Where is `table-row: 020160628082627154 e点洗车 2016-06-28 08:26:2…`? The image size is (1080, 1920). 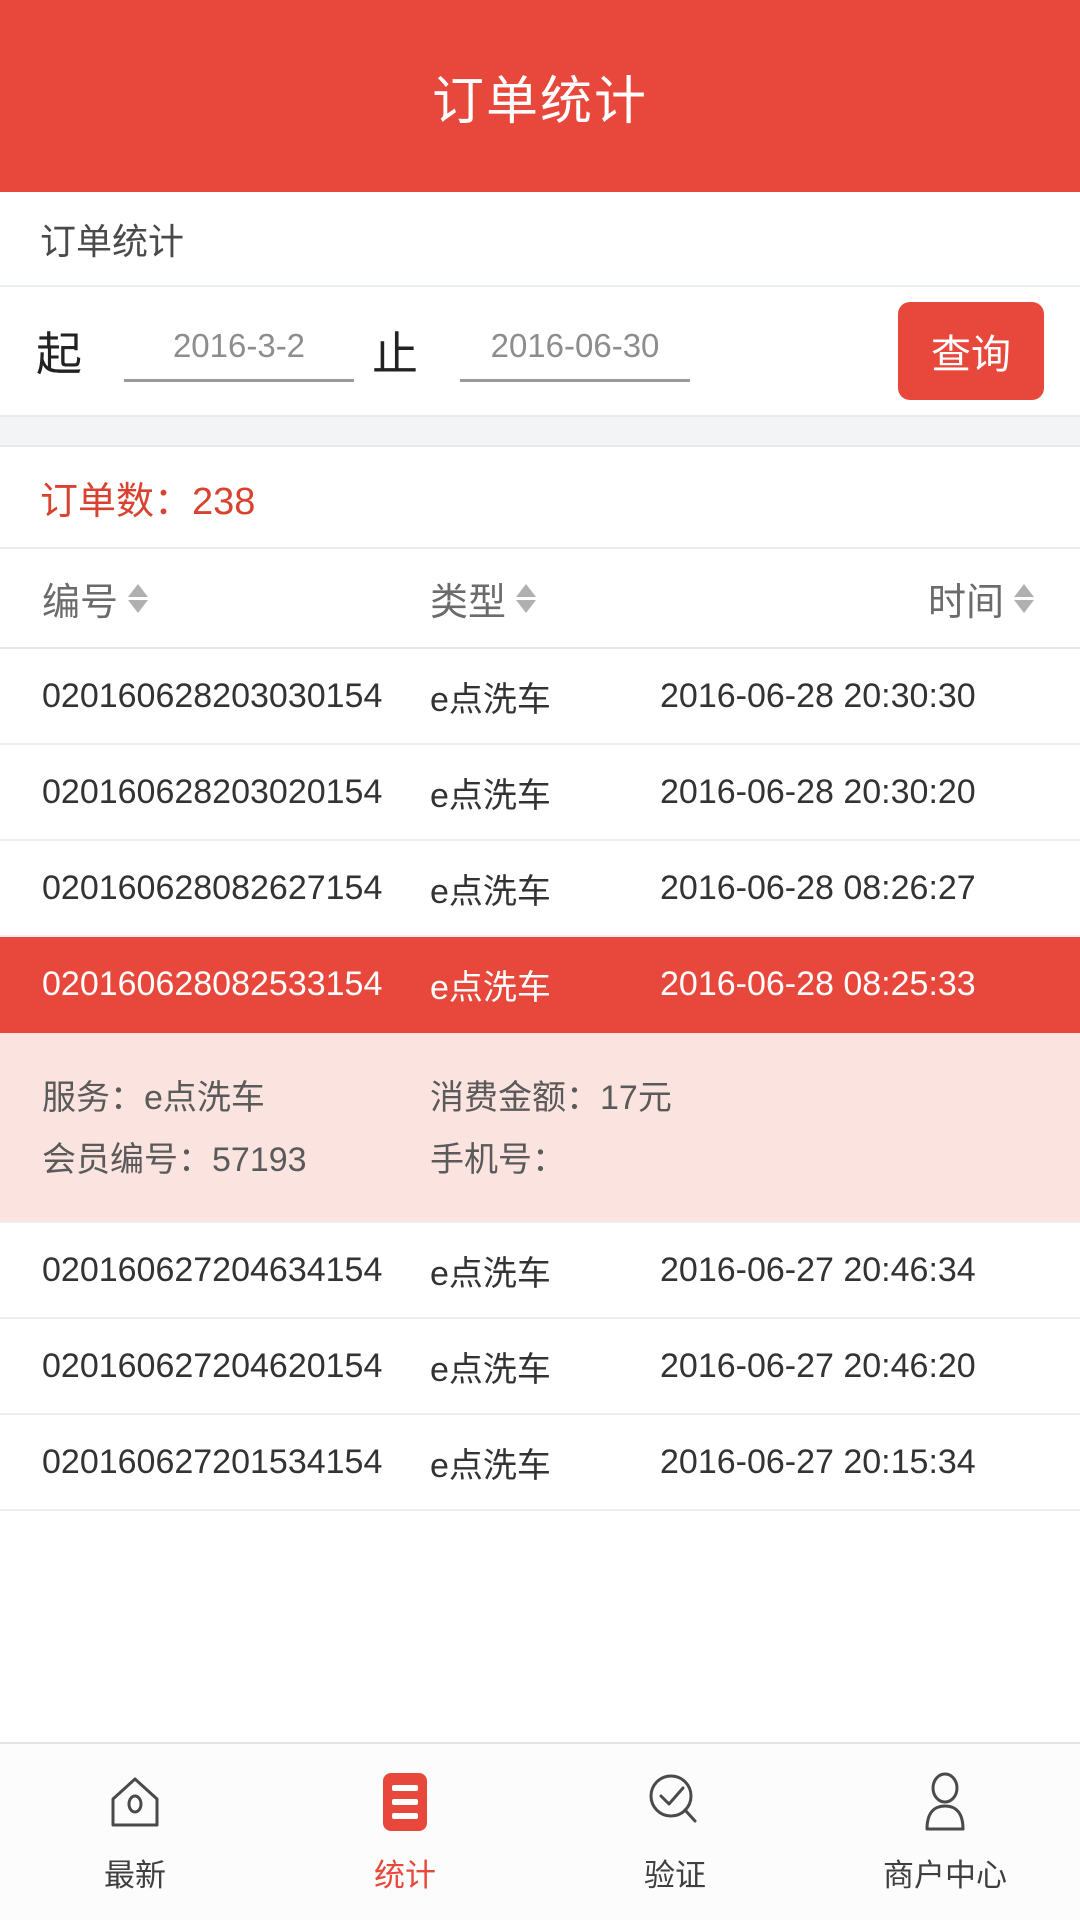 table-row: 020160628082627154 e点洗车 2016-06-28 08:26:2… is located at coordinates (540, 889).